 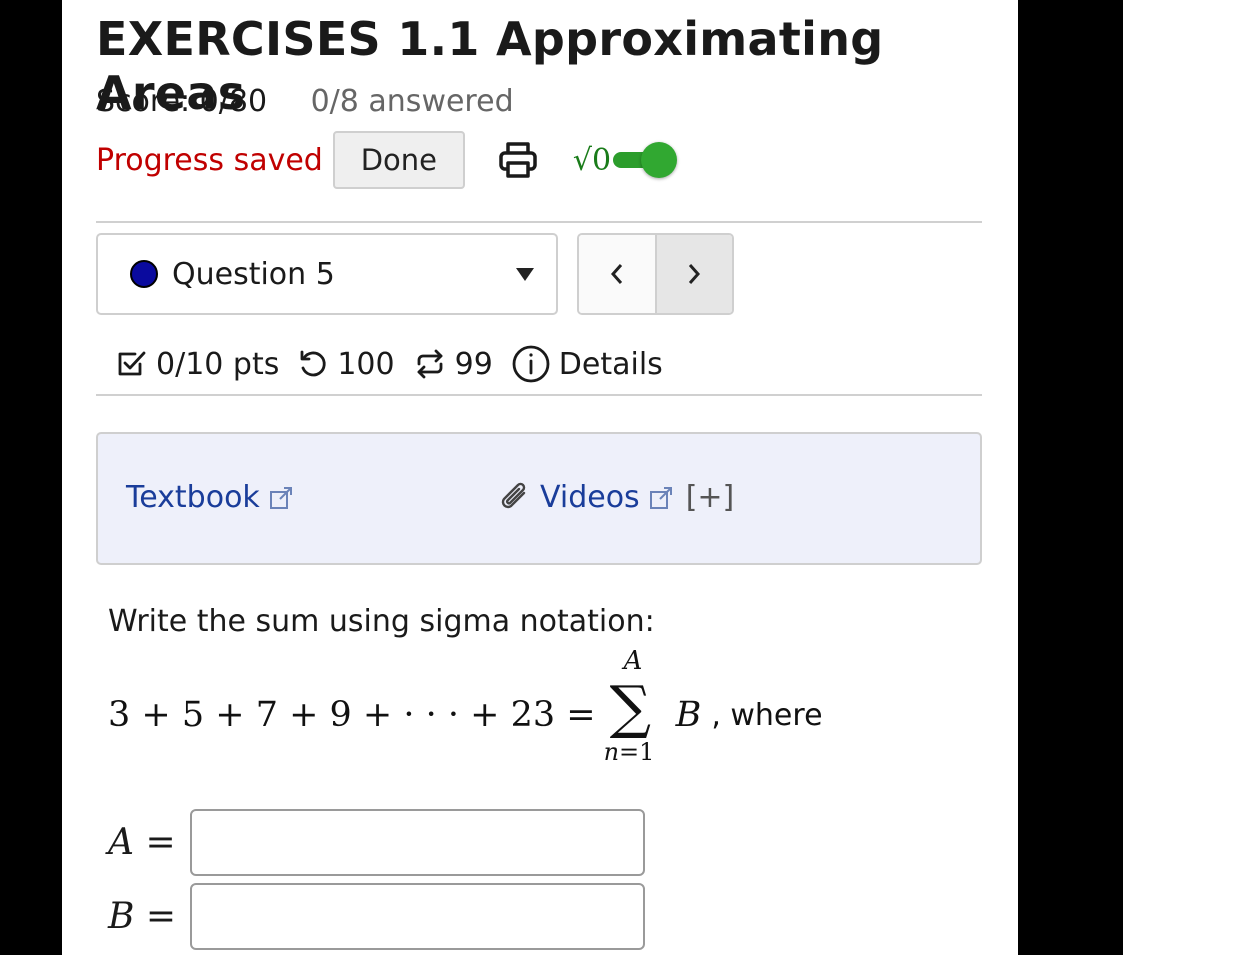 I want to click on textbook-label: Textbook, so click(x=193, y=497).